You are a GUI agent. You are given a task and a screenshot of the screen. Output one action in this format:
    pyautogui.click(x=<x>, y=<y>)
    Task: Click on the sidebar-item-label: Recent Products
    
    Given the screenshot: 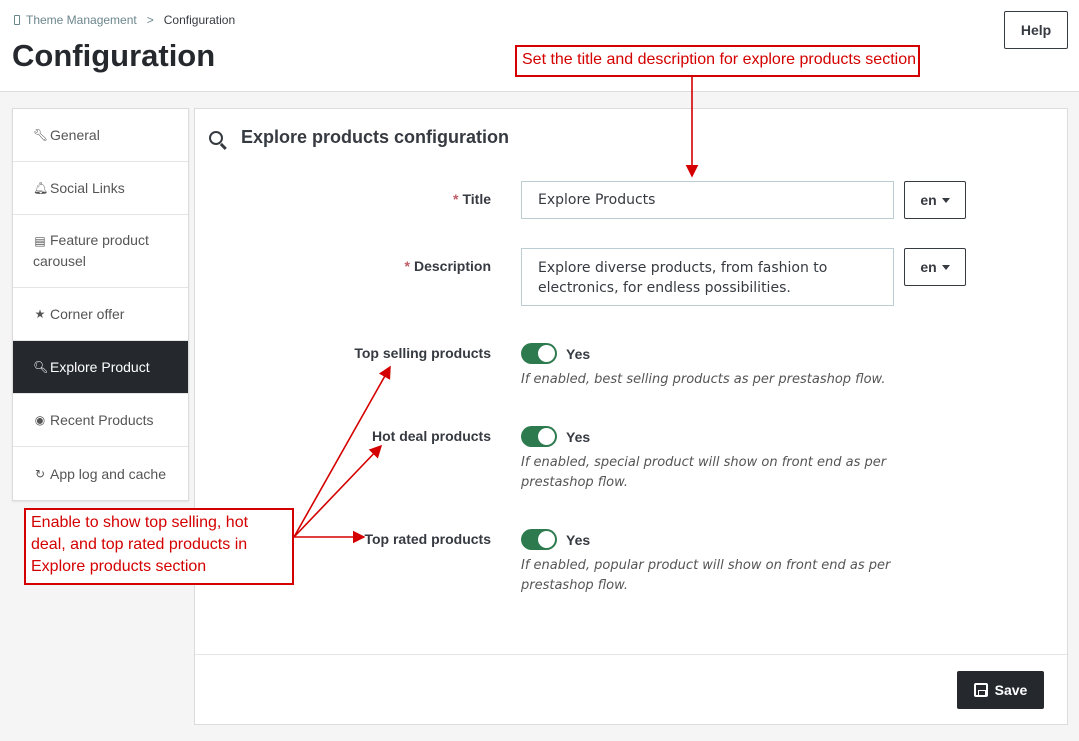 What is the action you would take?
    pyautogui.click(x=102, y=420)
    